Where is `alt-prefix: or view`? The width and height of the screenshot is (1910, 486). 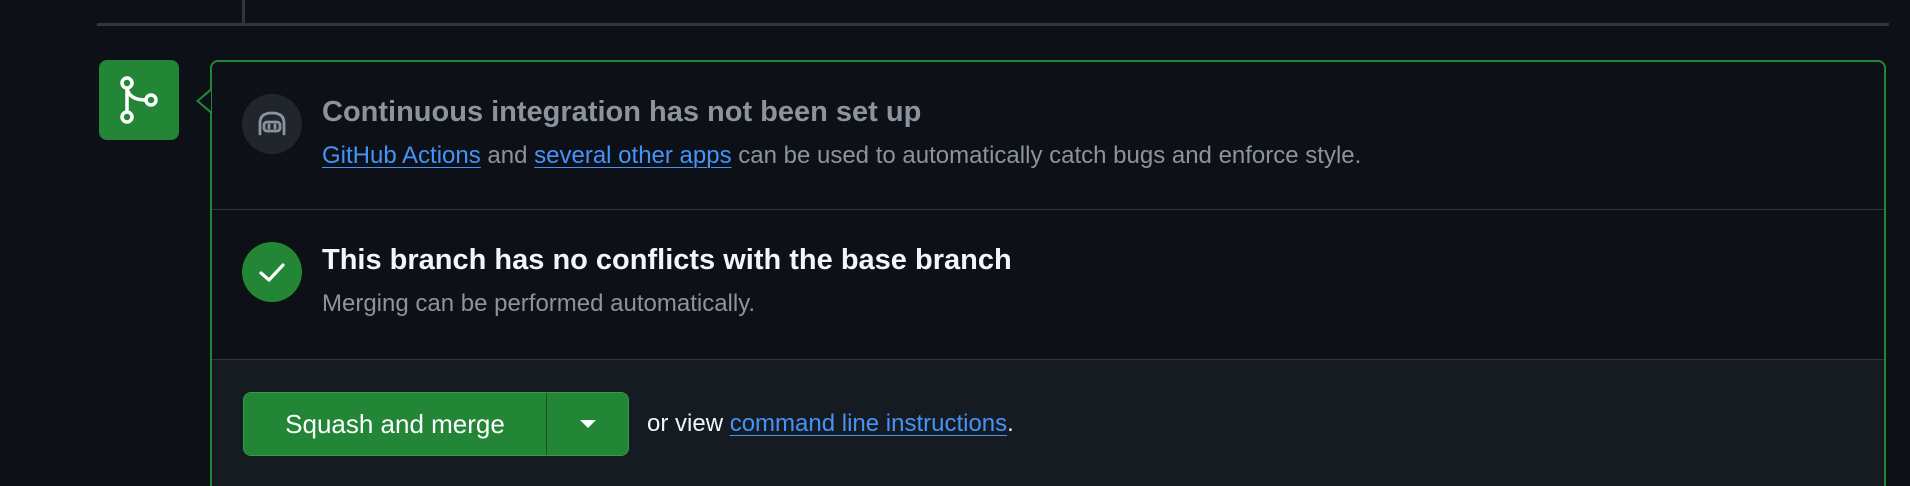
alt-prefix: or view is located at coordinates (688, 423).